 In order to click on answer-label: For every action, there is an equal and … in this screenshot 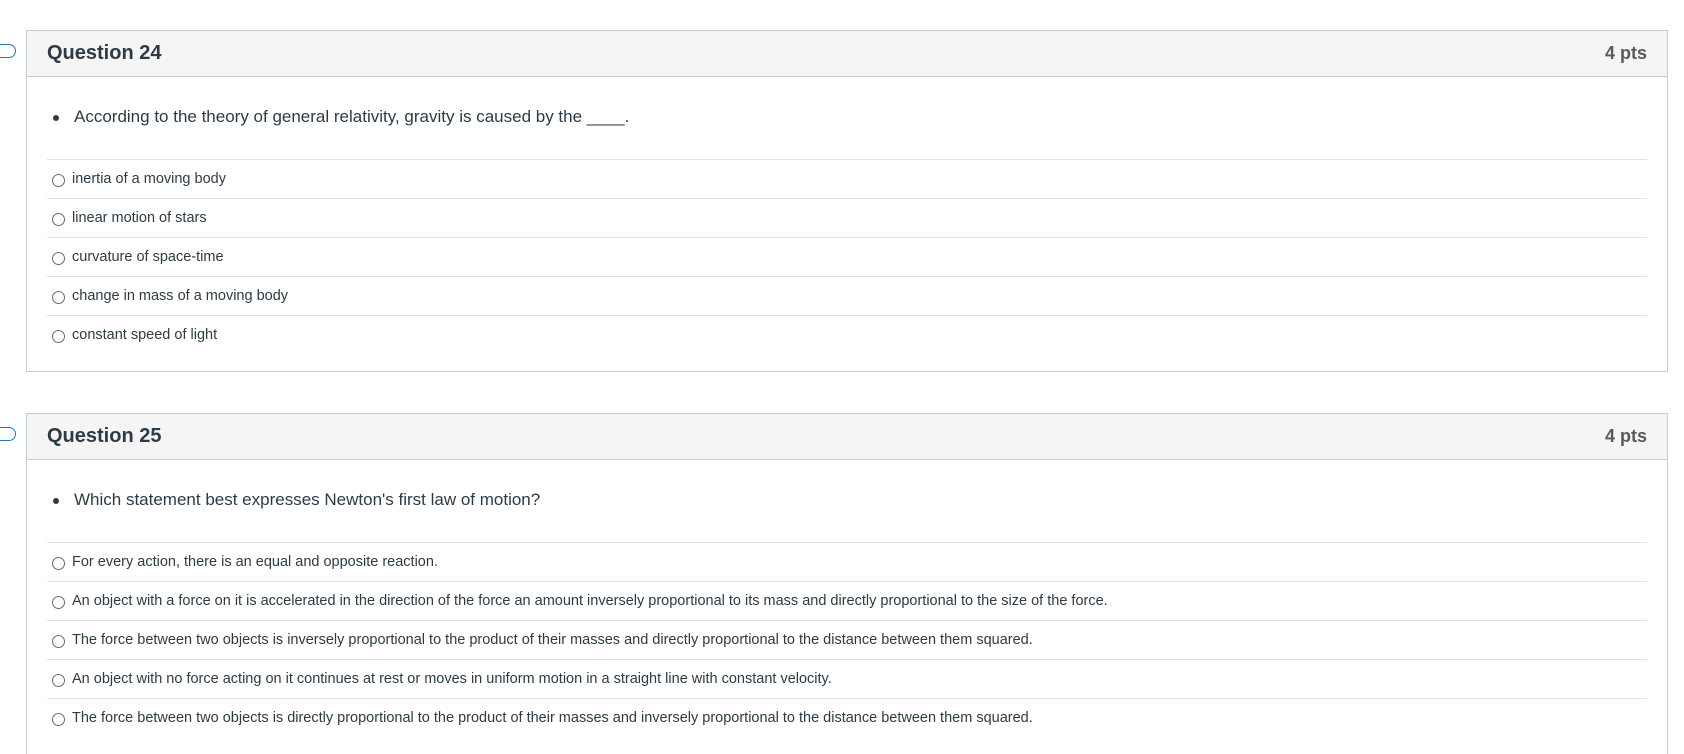, I will do `click(255, 562)`.